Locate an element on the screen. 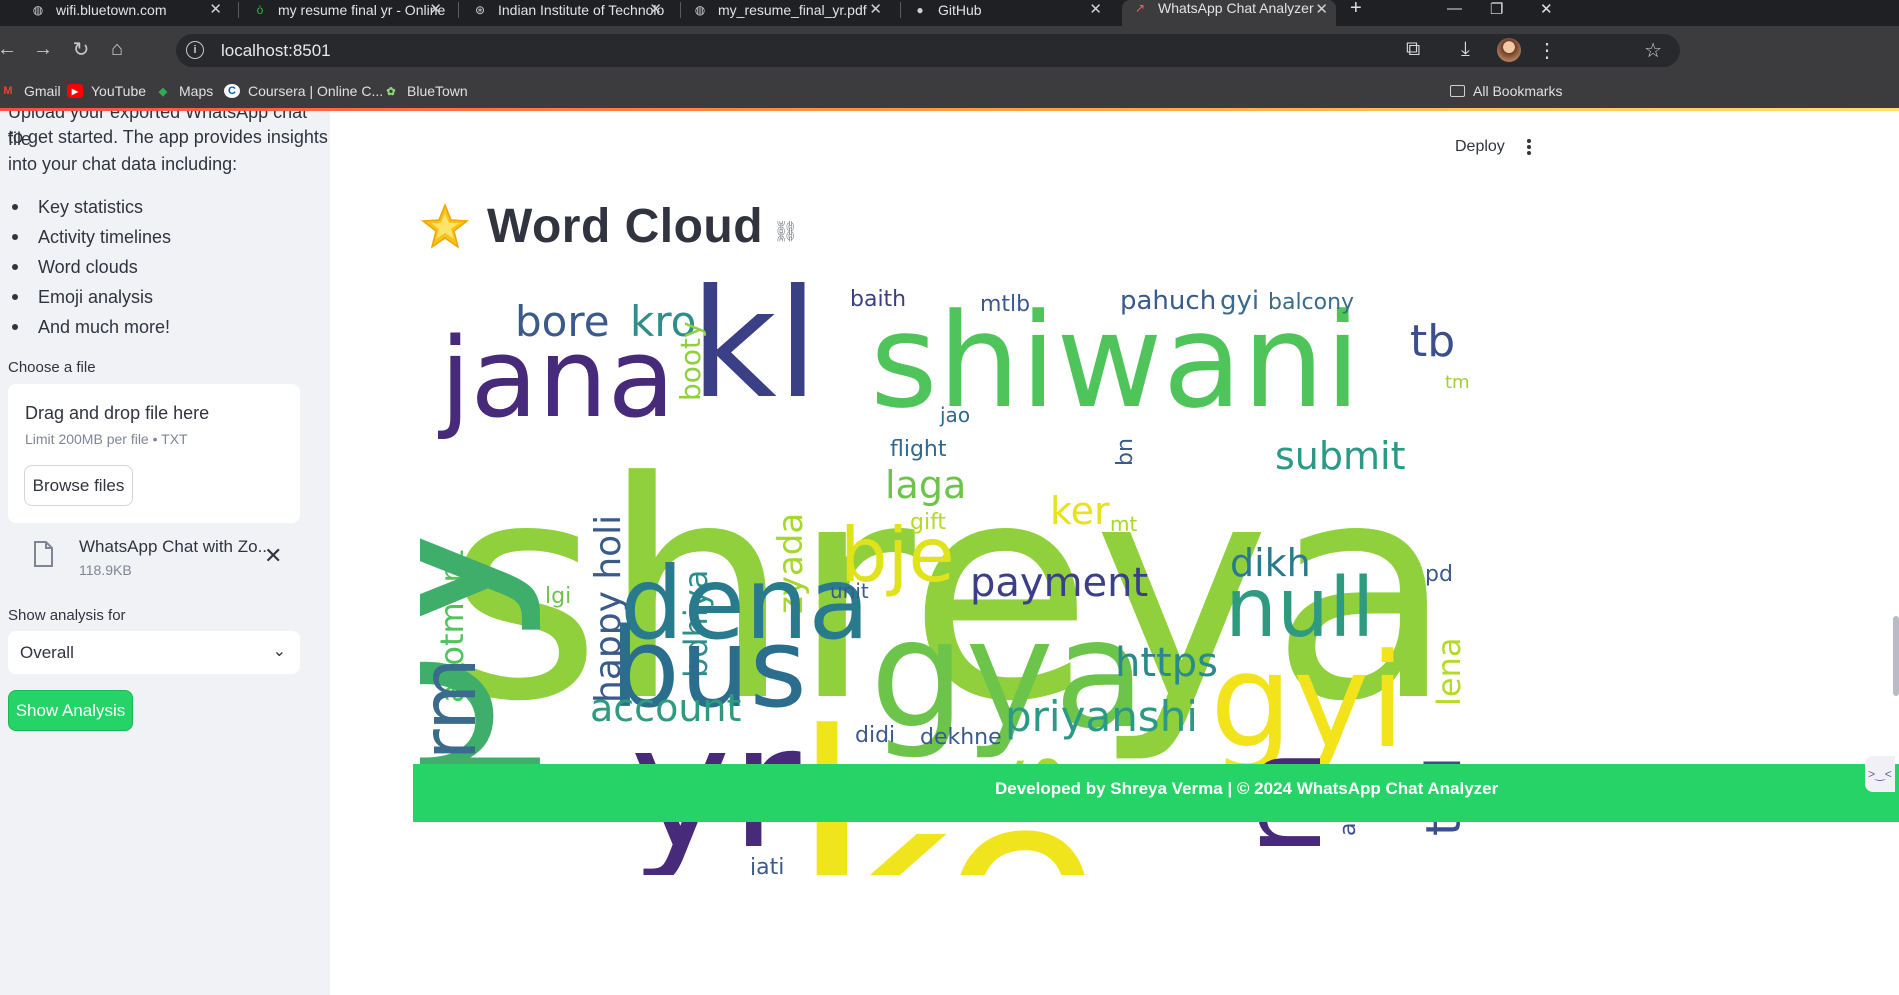 This screenshot has width=1899, height=995. minimize-icon: — is located at coordinates (1454, 8).